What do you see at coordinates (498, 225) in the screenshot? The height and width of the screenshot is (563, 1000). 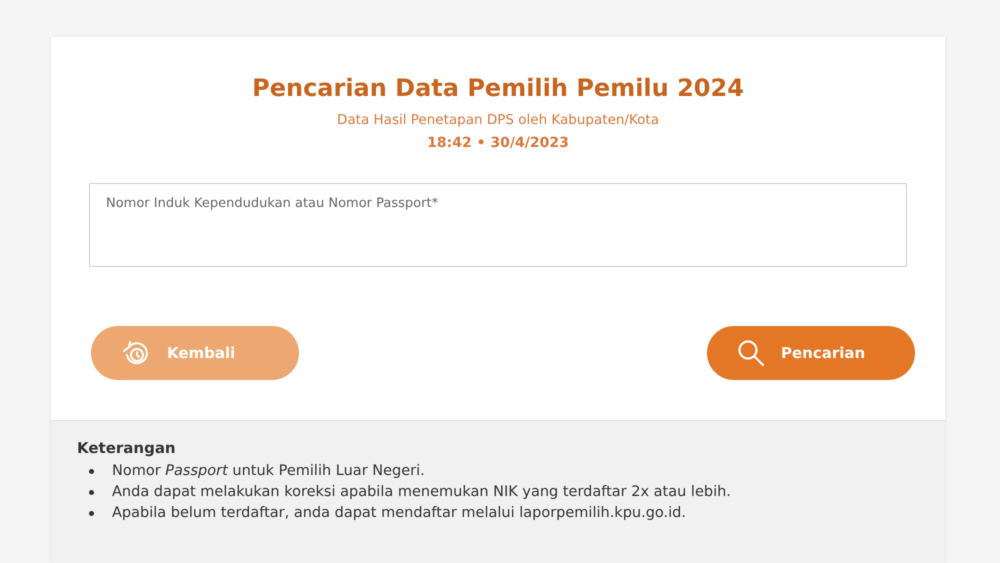 I see `input-field: Nomor Induk Kependudukan atau Nomor Passport*` at bounding box center [498, 225].